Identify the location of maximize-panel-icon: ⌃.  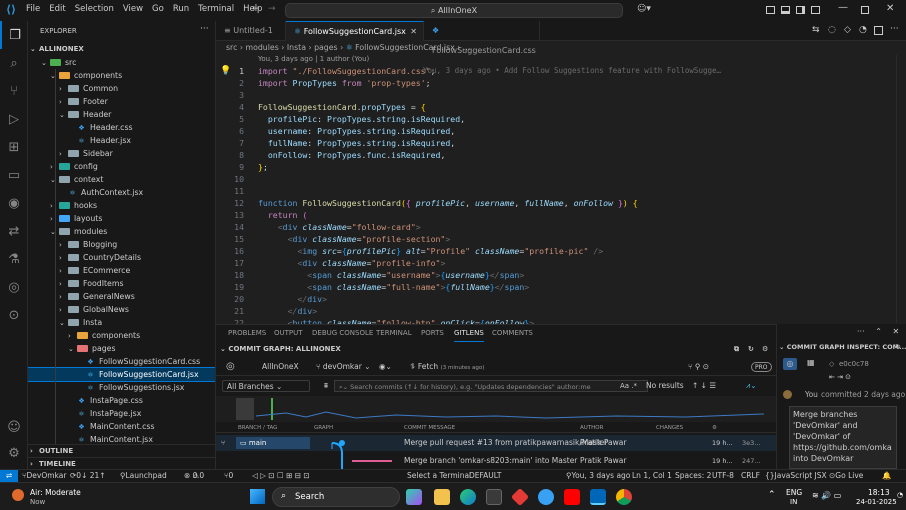
(878, 331).